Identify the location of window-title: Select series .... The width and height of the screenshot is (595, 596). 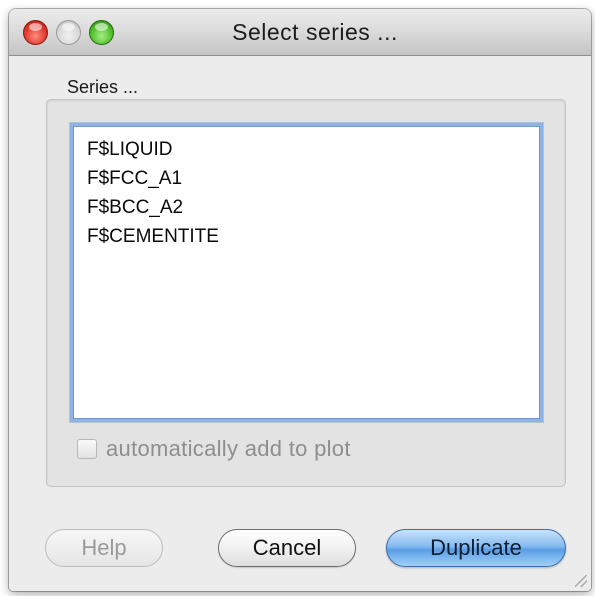
(315, 32).